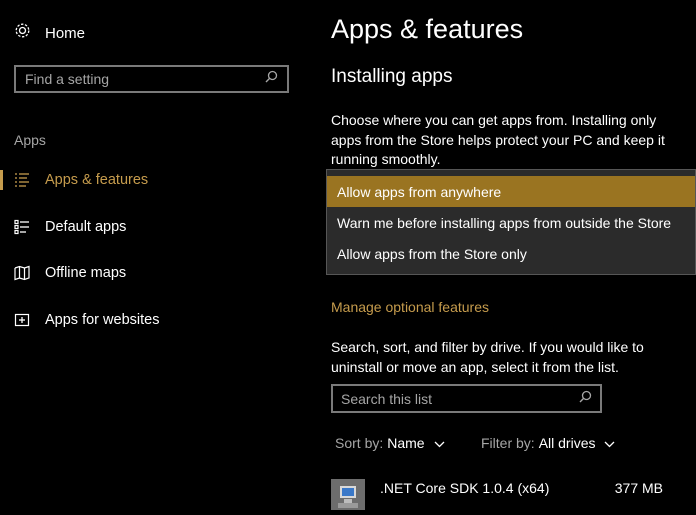 The image size is (696, 515). I want to click on installer-icon, so click(348, 494).